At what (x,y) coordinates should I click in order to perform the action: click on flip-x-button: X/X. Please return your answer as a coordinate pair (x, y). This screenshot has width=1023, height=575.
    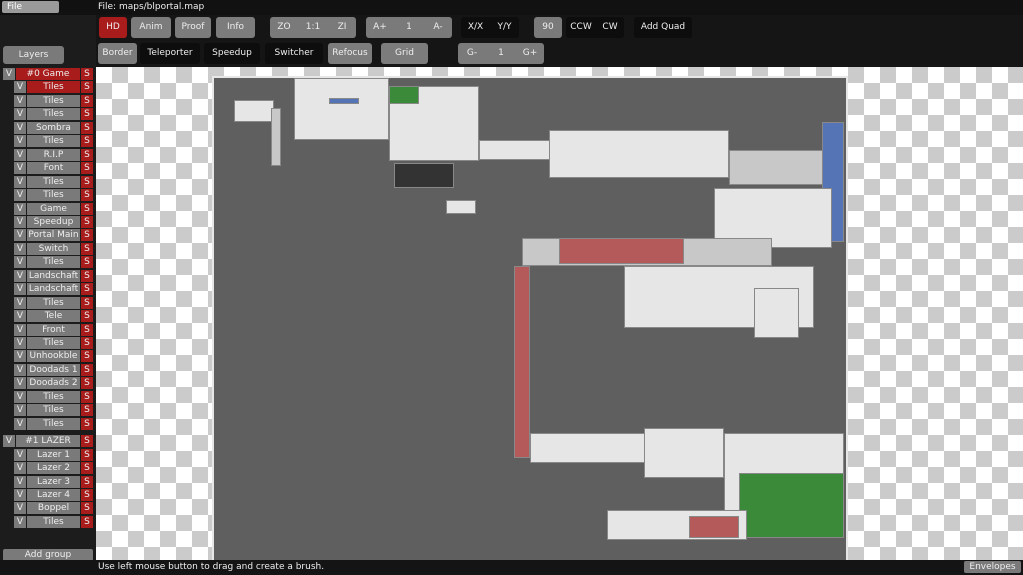
    Looking at the image, I should click on (475, 27).